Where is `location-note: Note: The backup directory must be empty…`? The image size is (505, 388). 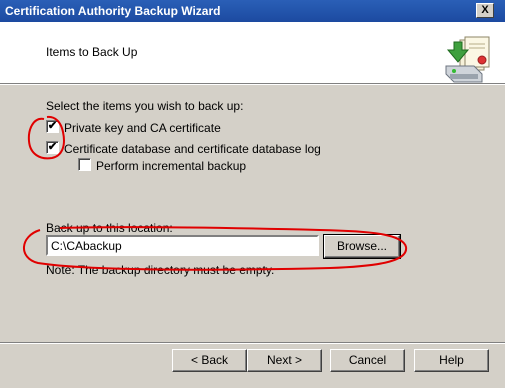
location-note: Note: The backup directory must be empty… is located at coordinates (160, 270).